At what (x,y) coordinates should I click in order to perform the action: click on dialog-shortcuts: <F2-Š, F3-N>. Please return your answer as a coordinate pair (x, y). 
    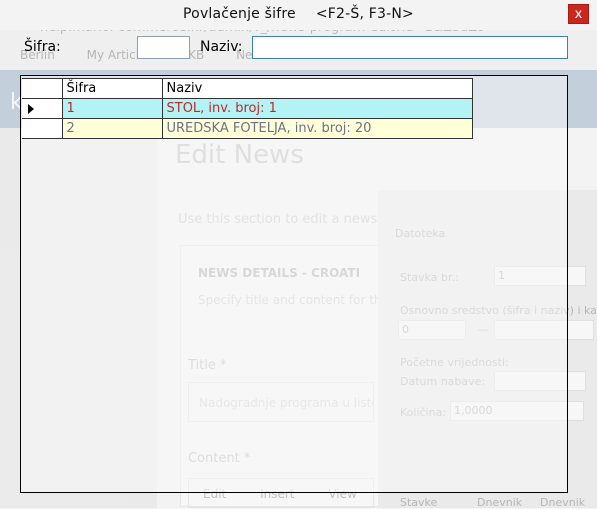
    Looking at the image, I should click on (364, 14).